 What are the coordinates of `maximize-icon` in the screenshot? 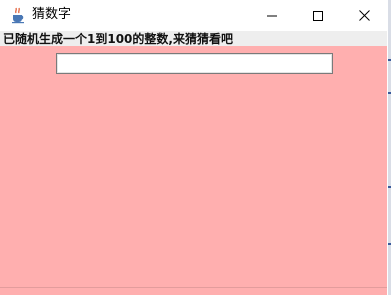 It's located at (318, 15).